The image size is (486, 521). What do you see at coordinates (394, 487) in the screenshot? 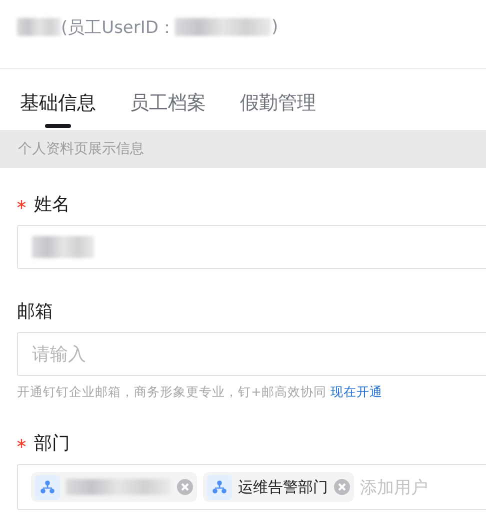
I see `add-user-placeholder: 添加用户` at bounding box center [394, 487].